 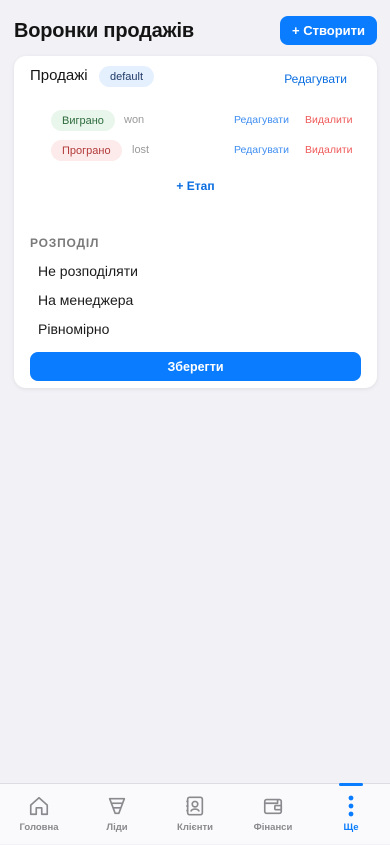 What do you see at coordinates (39, 827) in the screenshot?
I see `tab-label: Головна` at bounding box center [39, 827].